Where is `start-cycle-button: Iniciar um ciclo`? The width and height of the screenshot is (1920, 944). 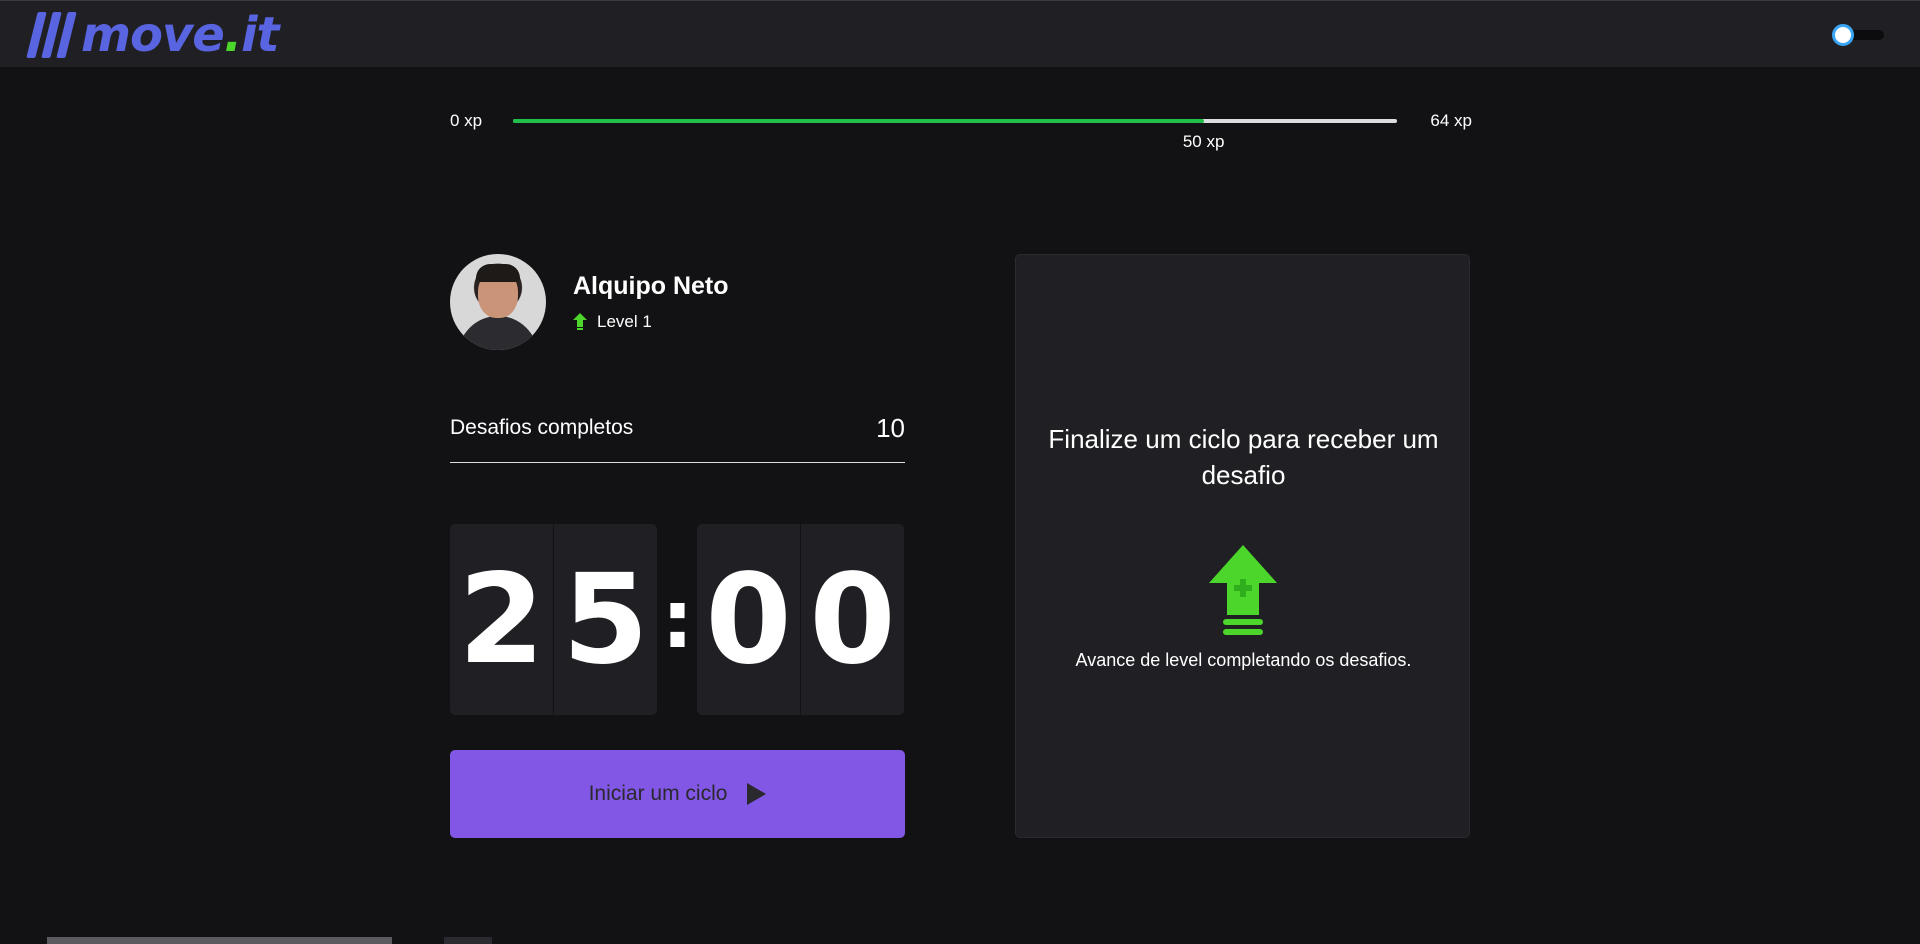
start-cycle-button: Iniciar um ciclo is located at coordinates (677, 794).